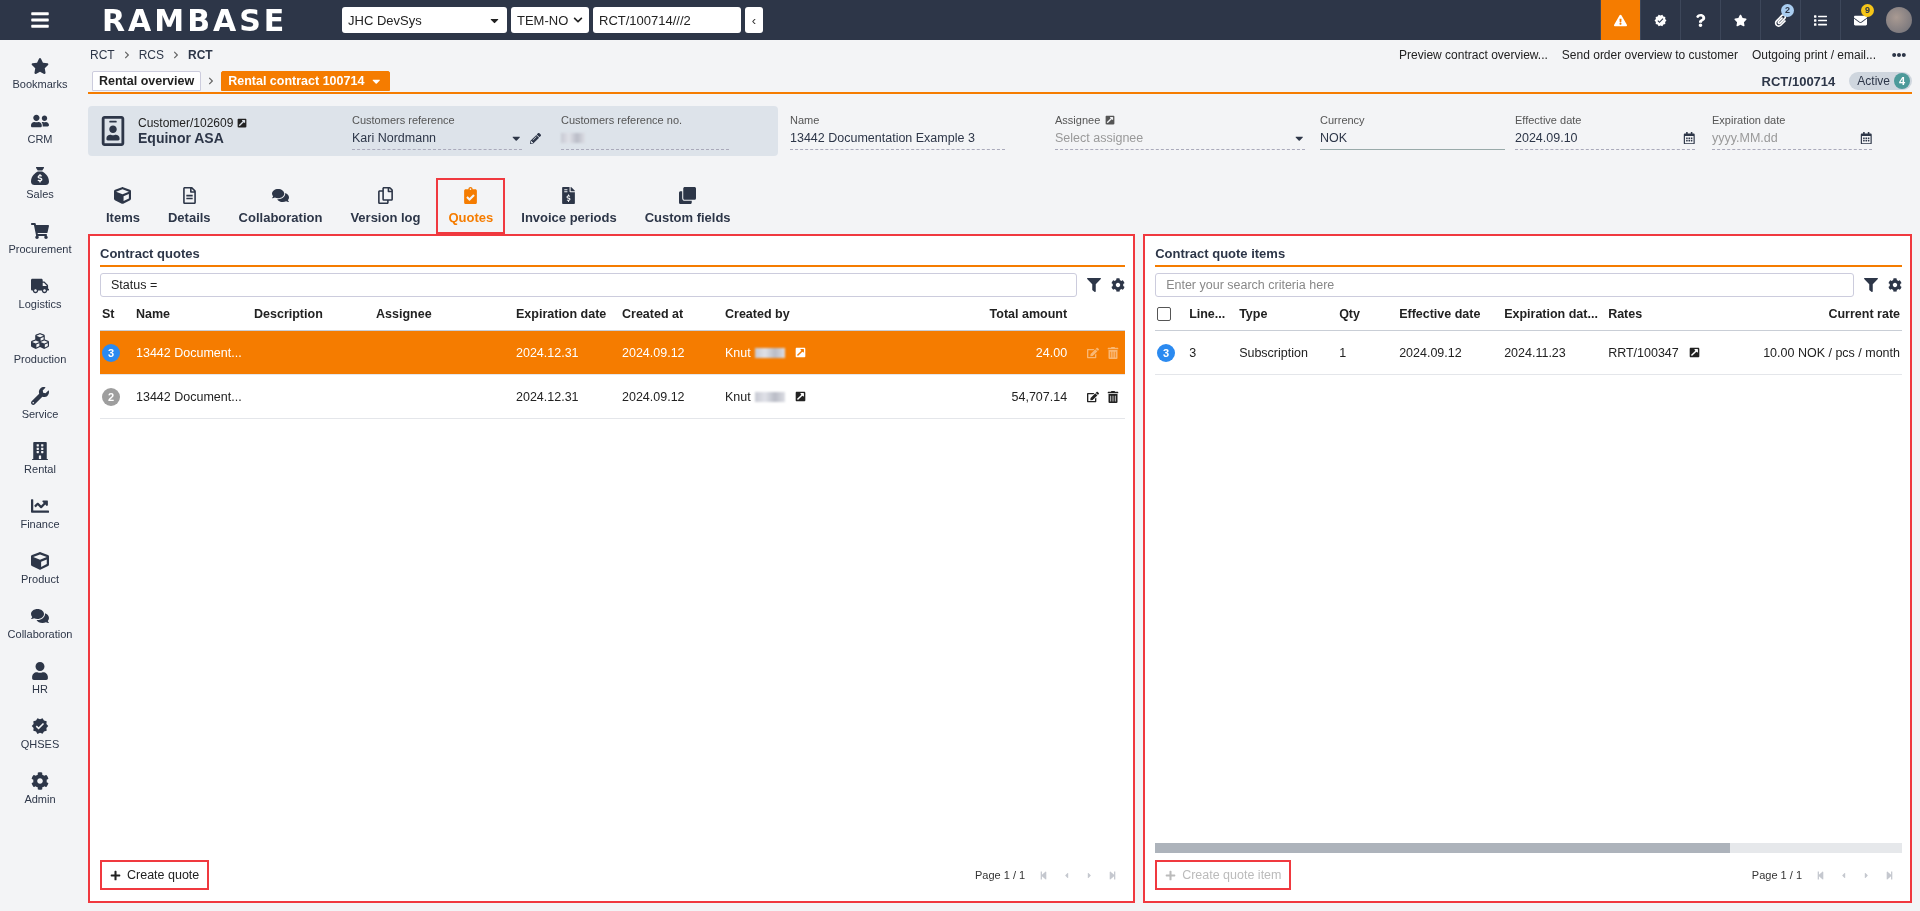  Describe the element at coordinates (40, 286) in the screenshot. I see `truck-icon` at that location.